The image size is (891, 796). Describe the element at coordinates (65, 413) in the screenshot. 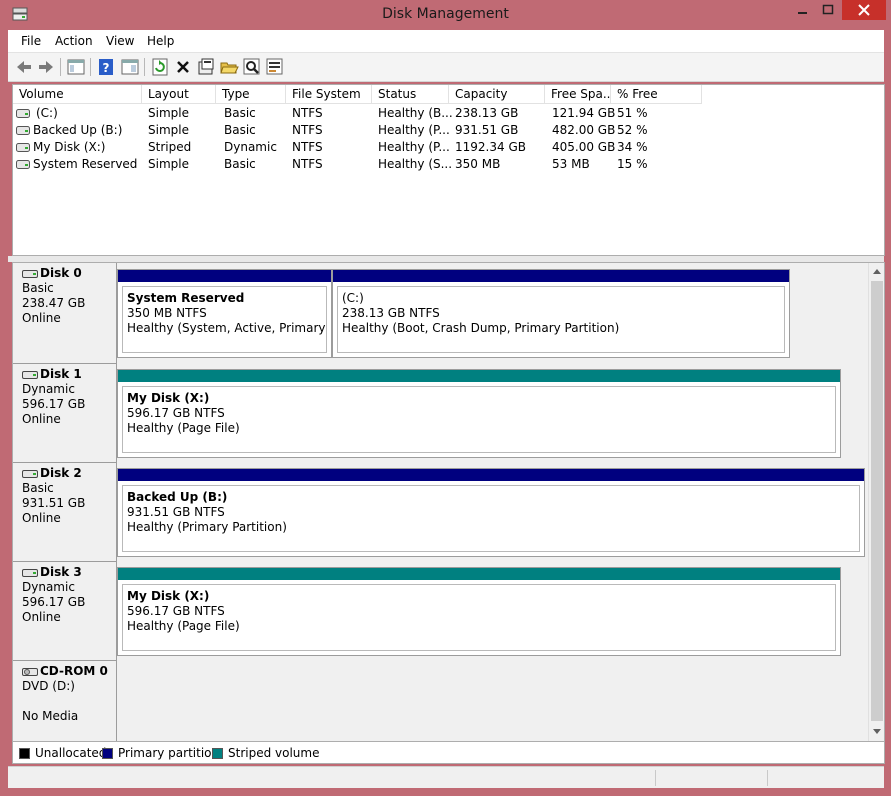

I see `disk-1-label: Disk 1 Dynamic 596.17 GB Online` at that location.